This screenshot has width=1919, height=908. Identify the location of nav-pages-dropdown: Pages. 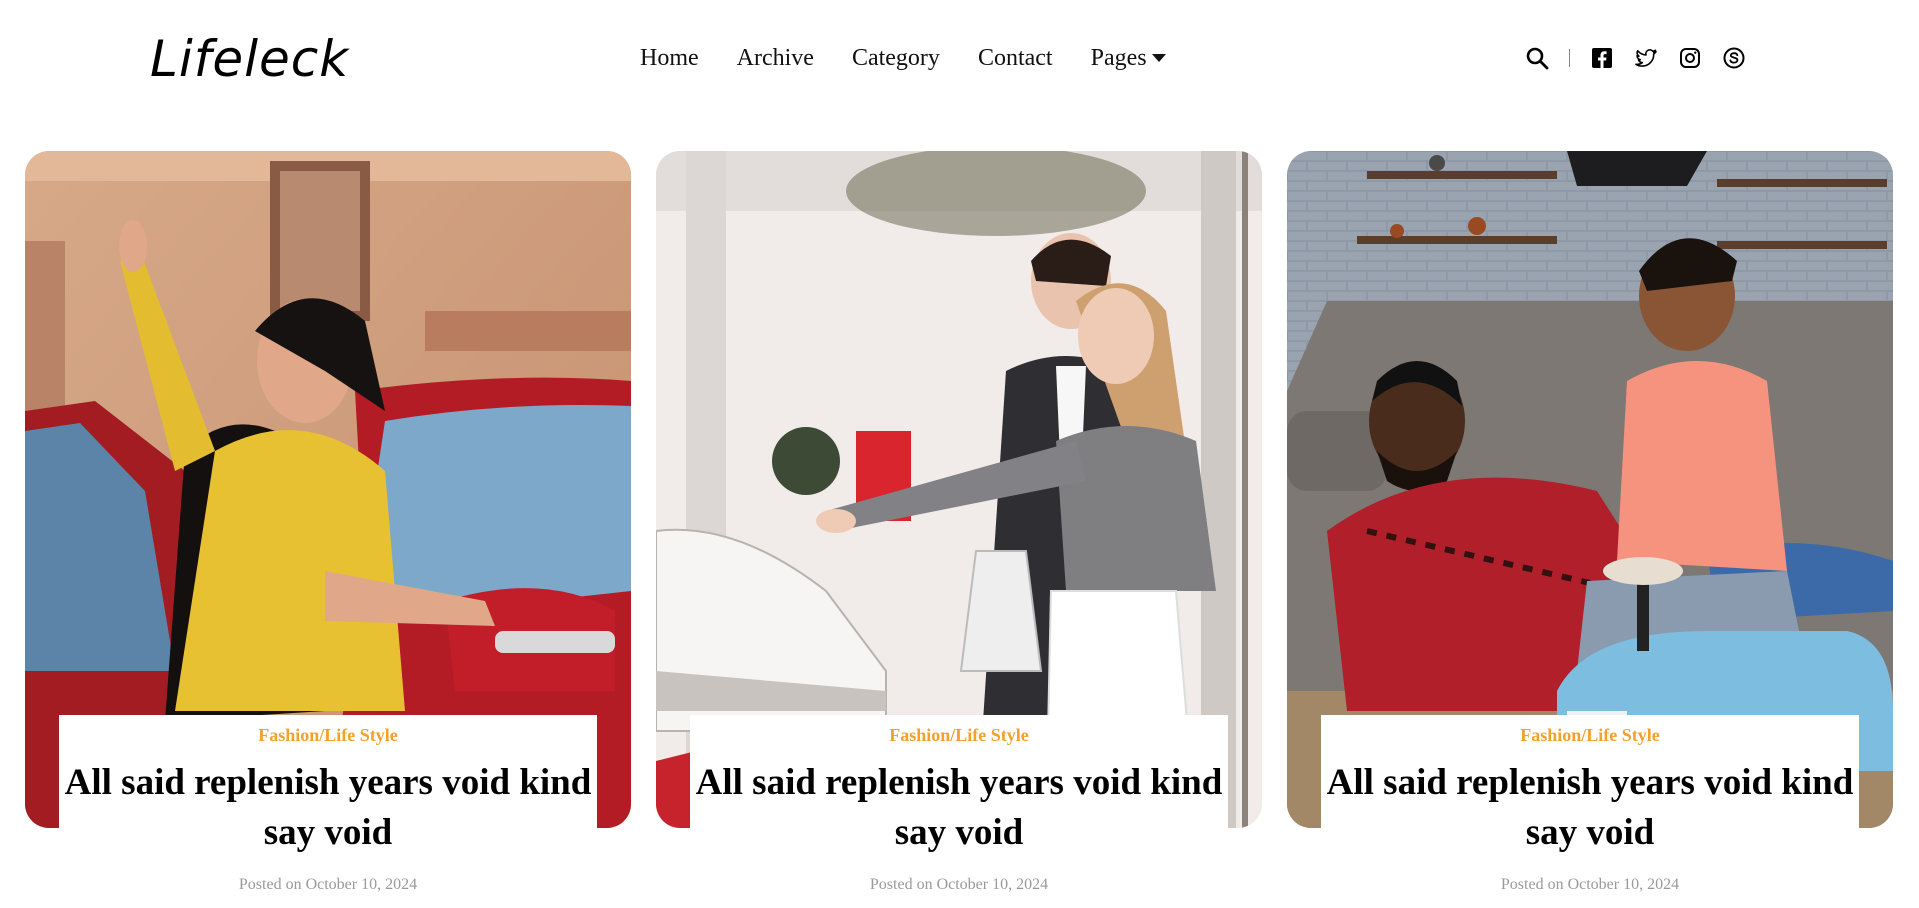
(1128, 58).